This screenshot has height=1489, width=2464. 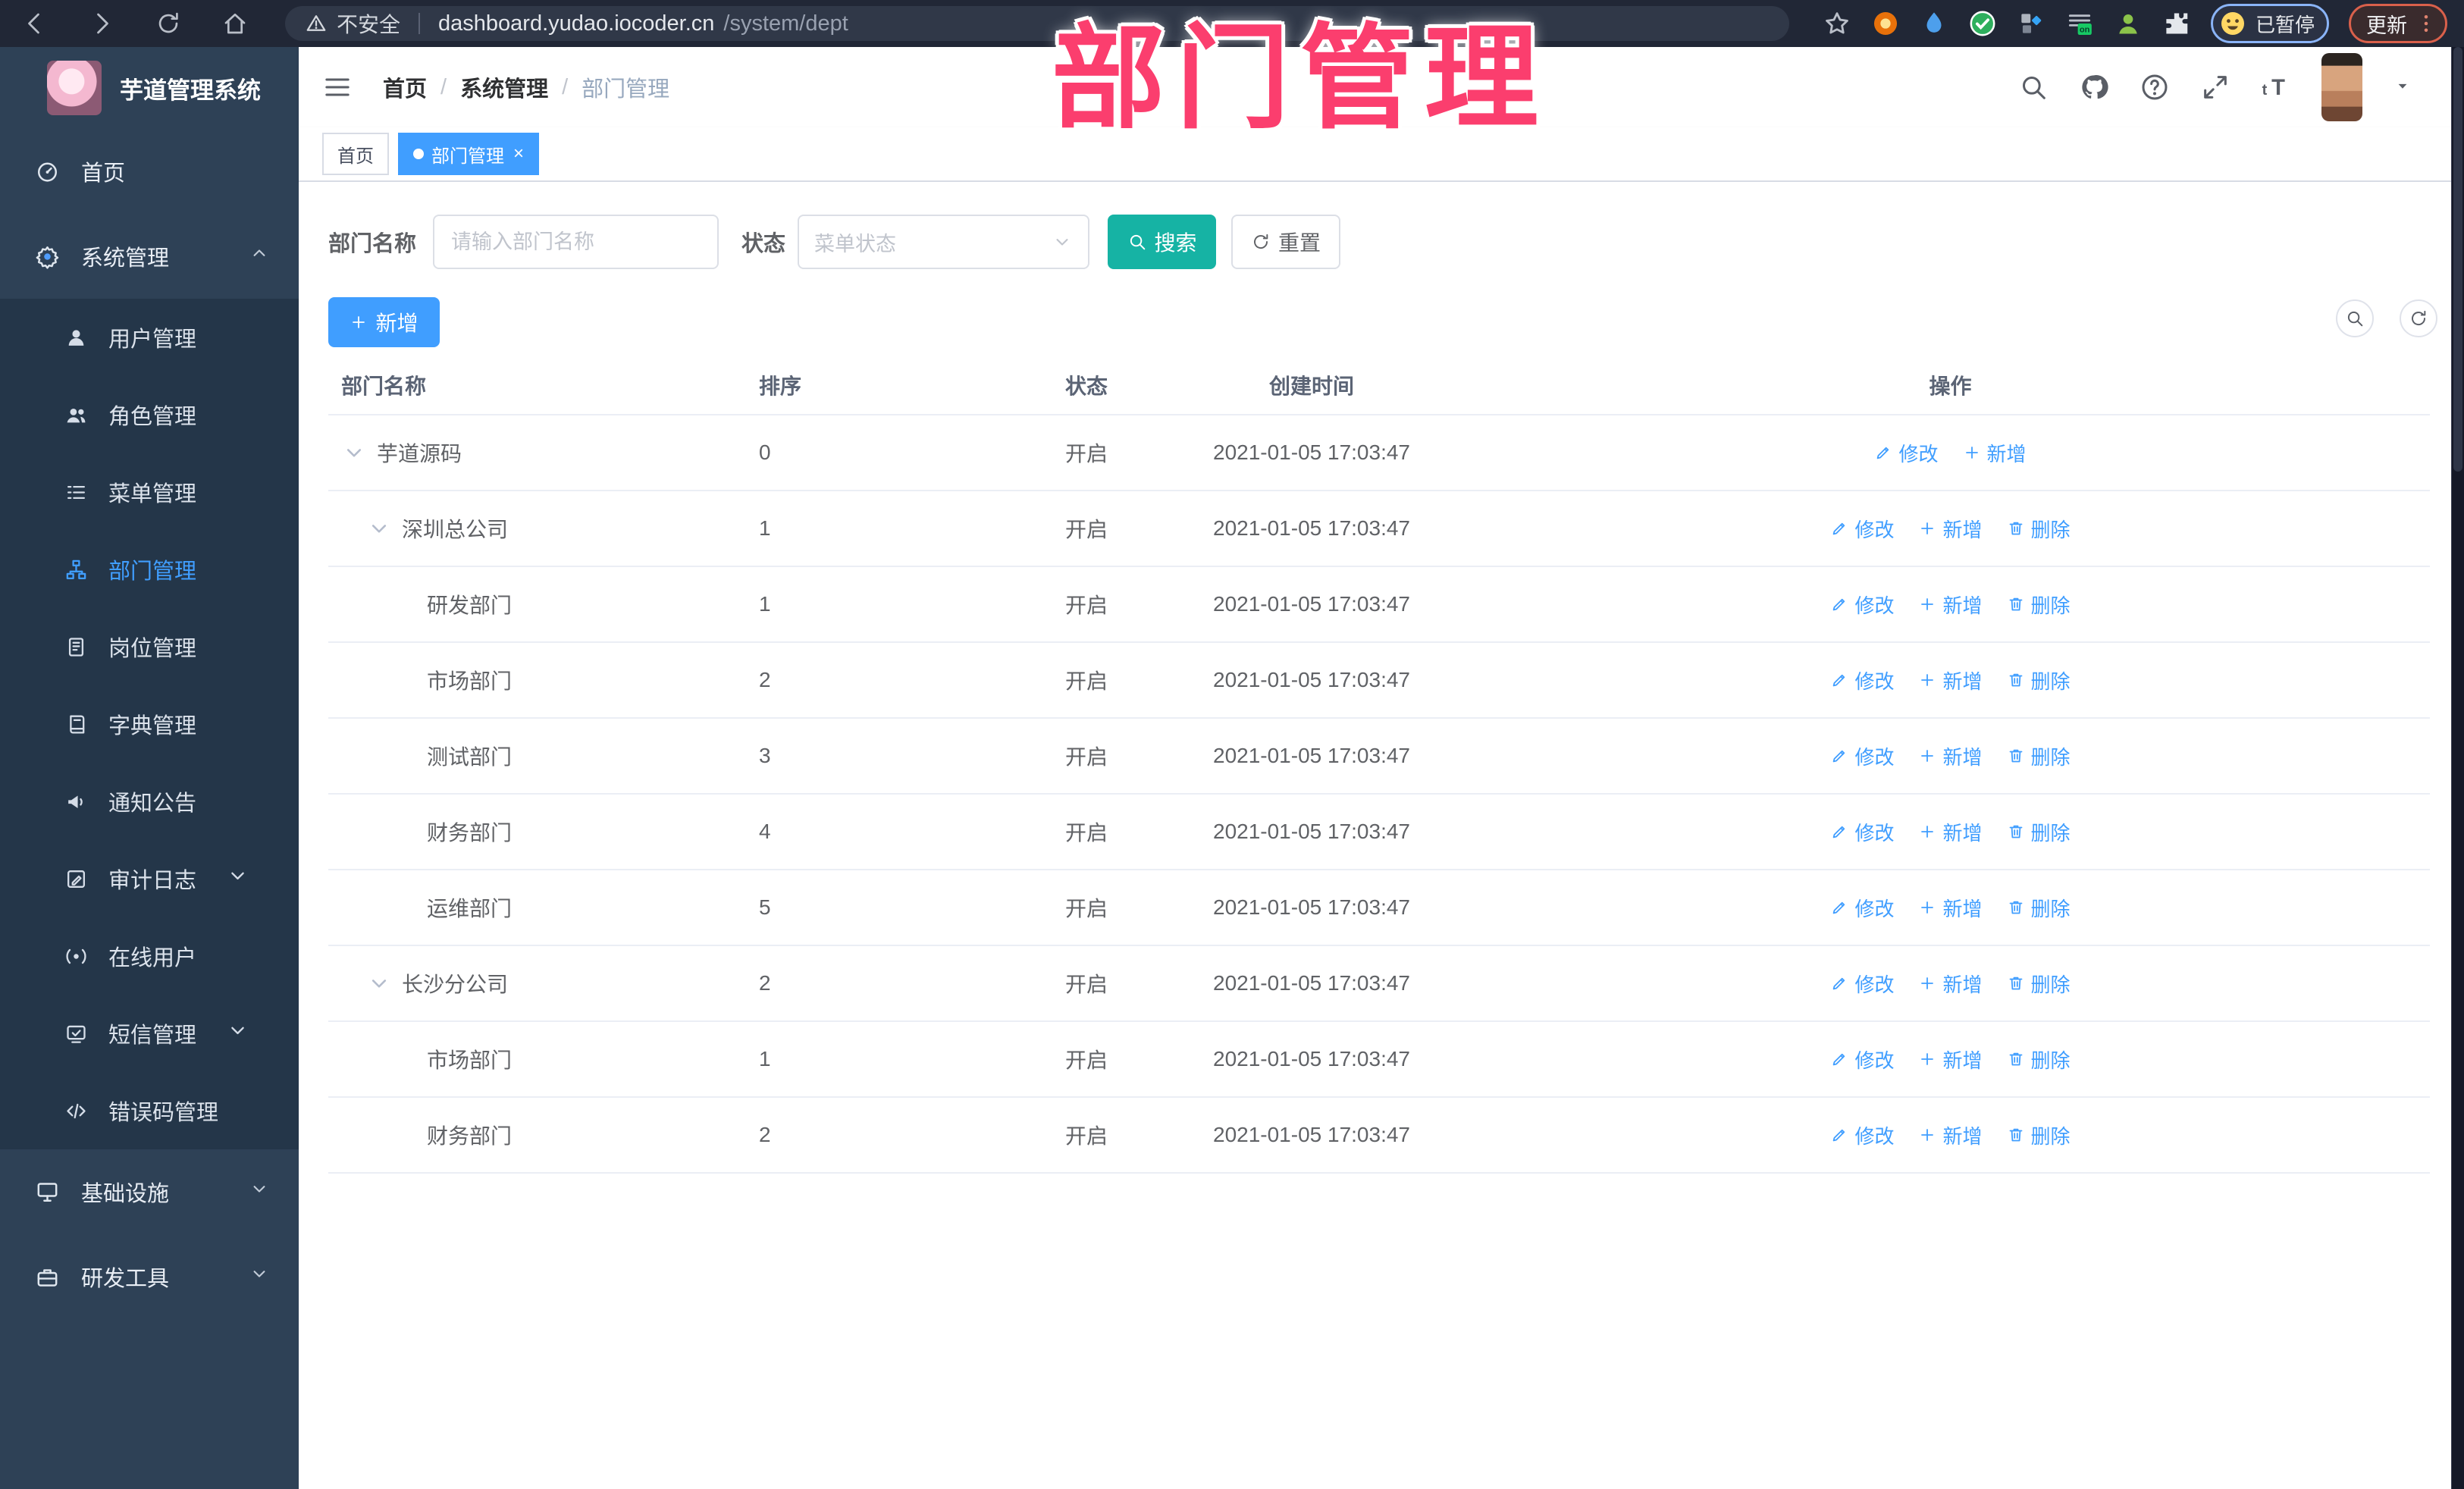 What do you see at coordinates (2079, 23) in the screenshot?
I see `extension-list-on-button: on` at bounding box center [2079, 23].